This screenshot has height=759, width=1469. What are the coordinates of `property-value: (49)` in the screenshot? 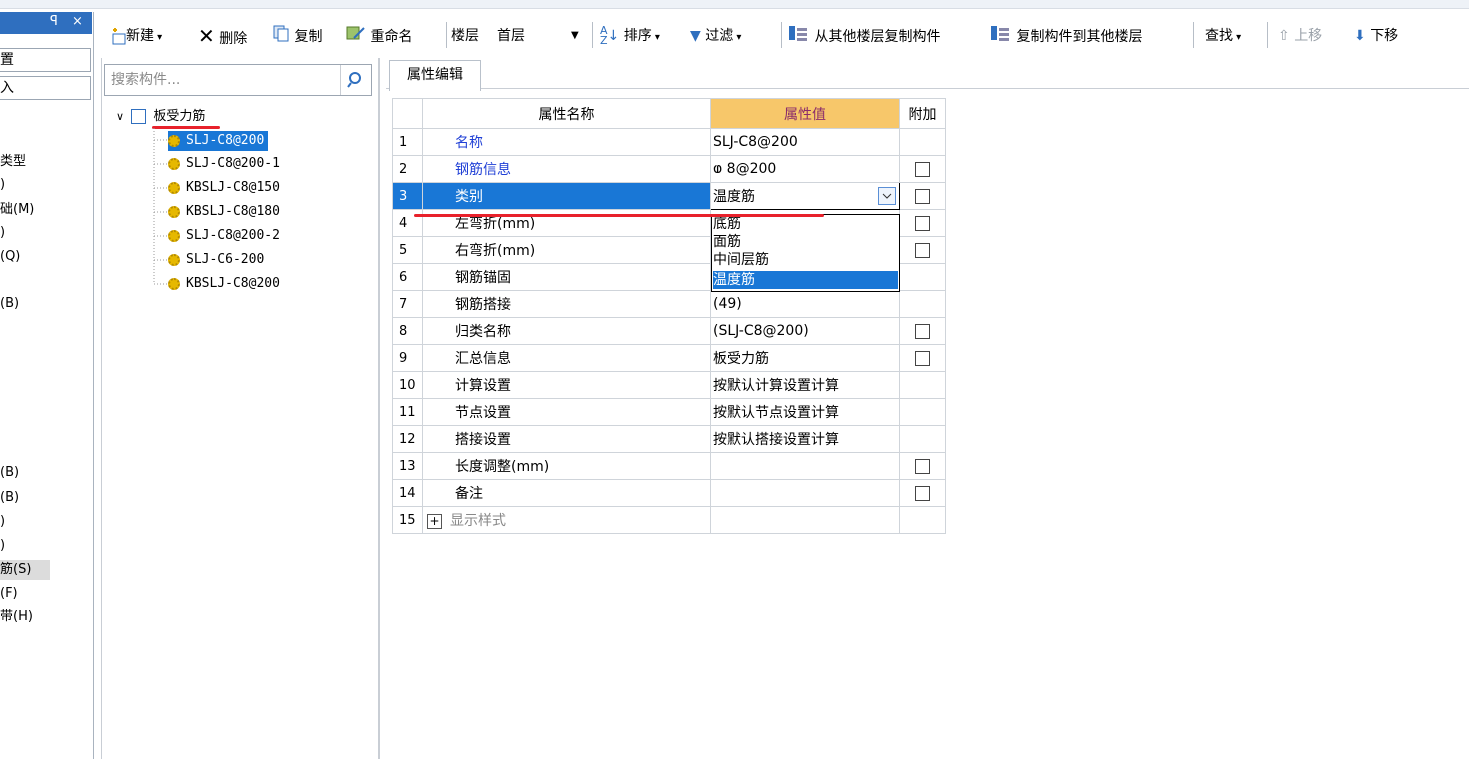 It's located at (805, 304).